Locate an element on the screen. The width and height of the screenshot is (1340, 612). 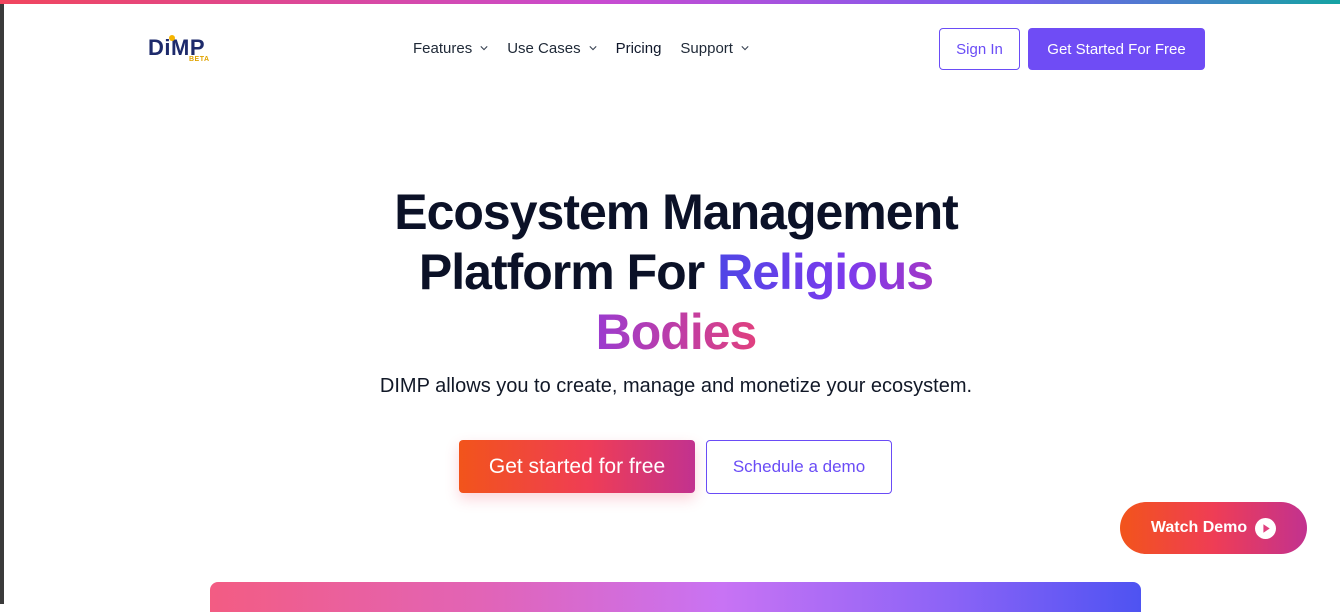
get-started-free-button: Get started for free is located at coordinates (577, 466).